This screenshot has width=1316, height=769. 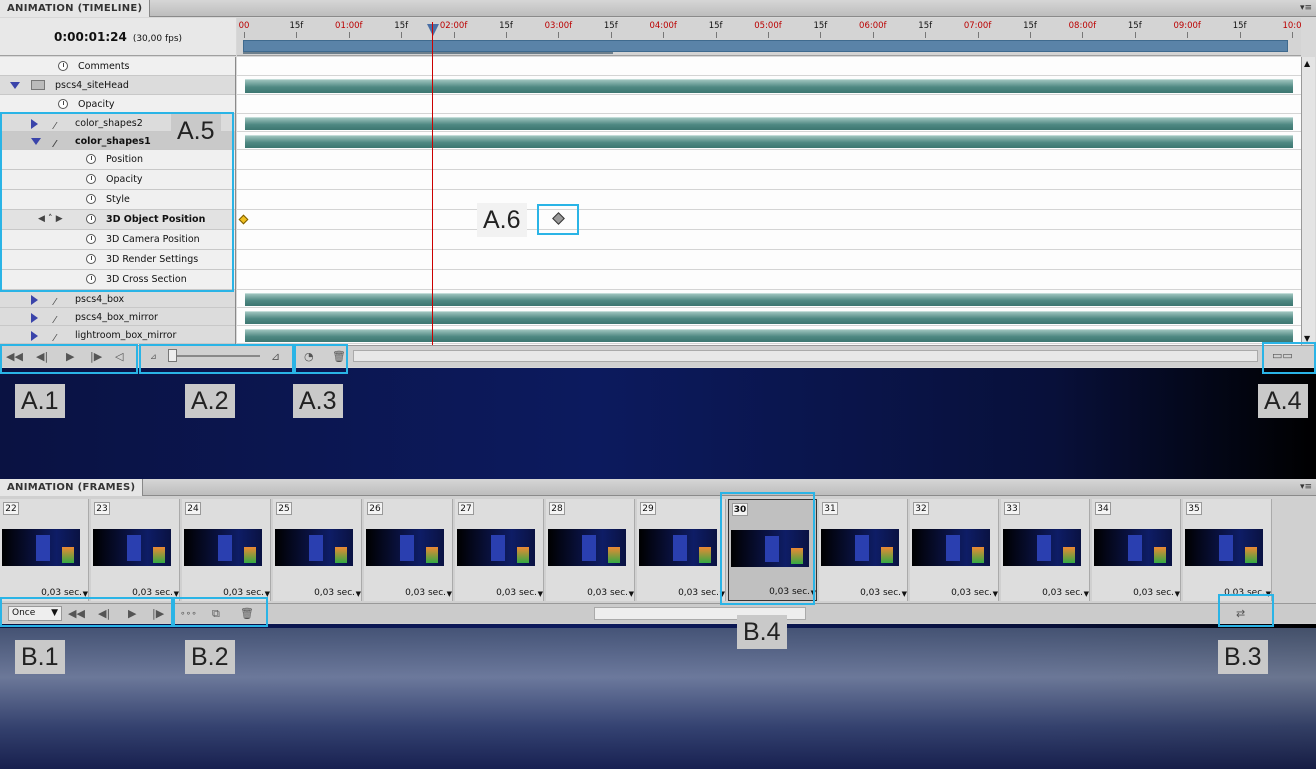 I want to click on frame-cell: 32 0,03 sec. ▼, so click(x=954, y=550).